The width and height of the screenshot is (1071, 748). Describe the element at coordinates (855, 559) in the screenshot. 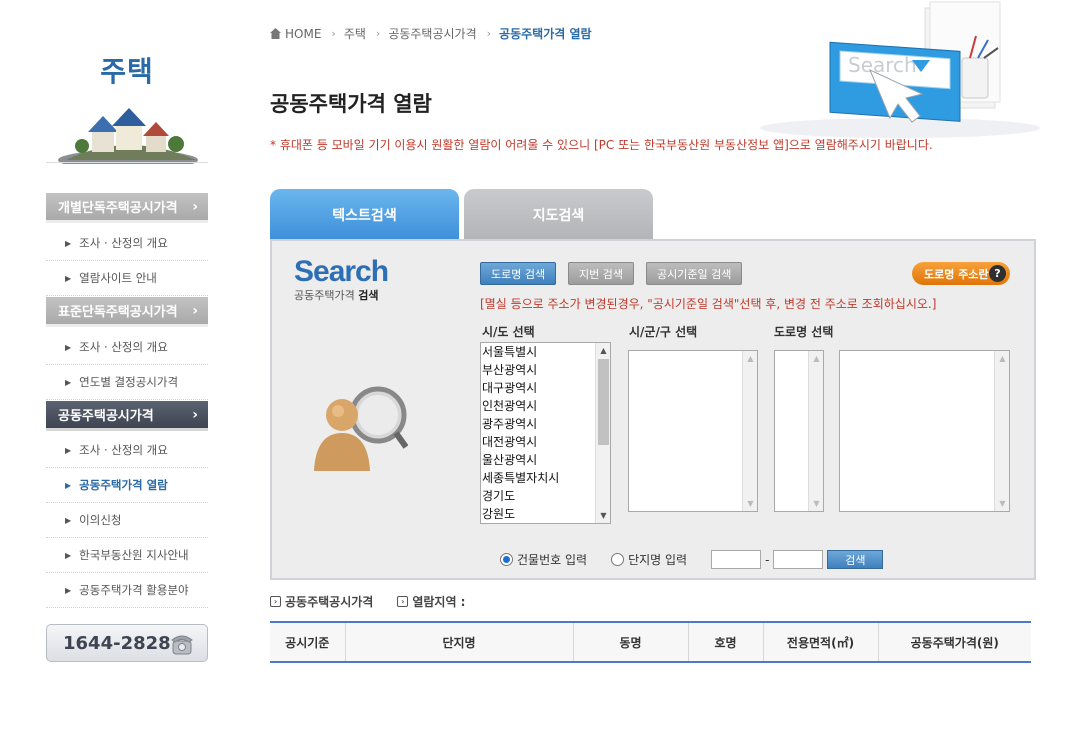

I see `search-button: 검색` at that location.